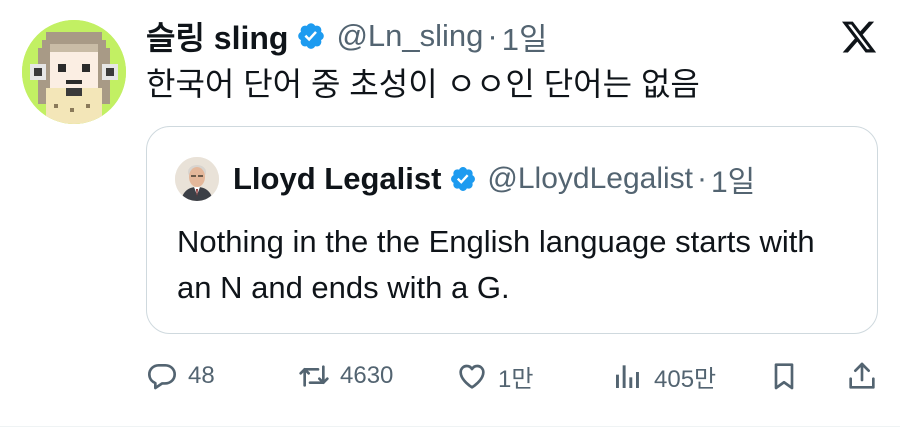  I want to click on bookmark-button, so click(784, 376).